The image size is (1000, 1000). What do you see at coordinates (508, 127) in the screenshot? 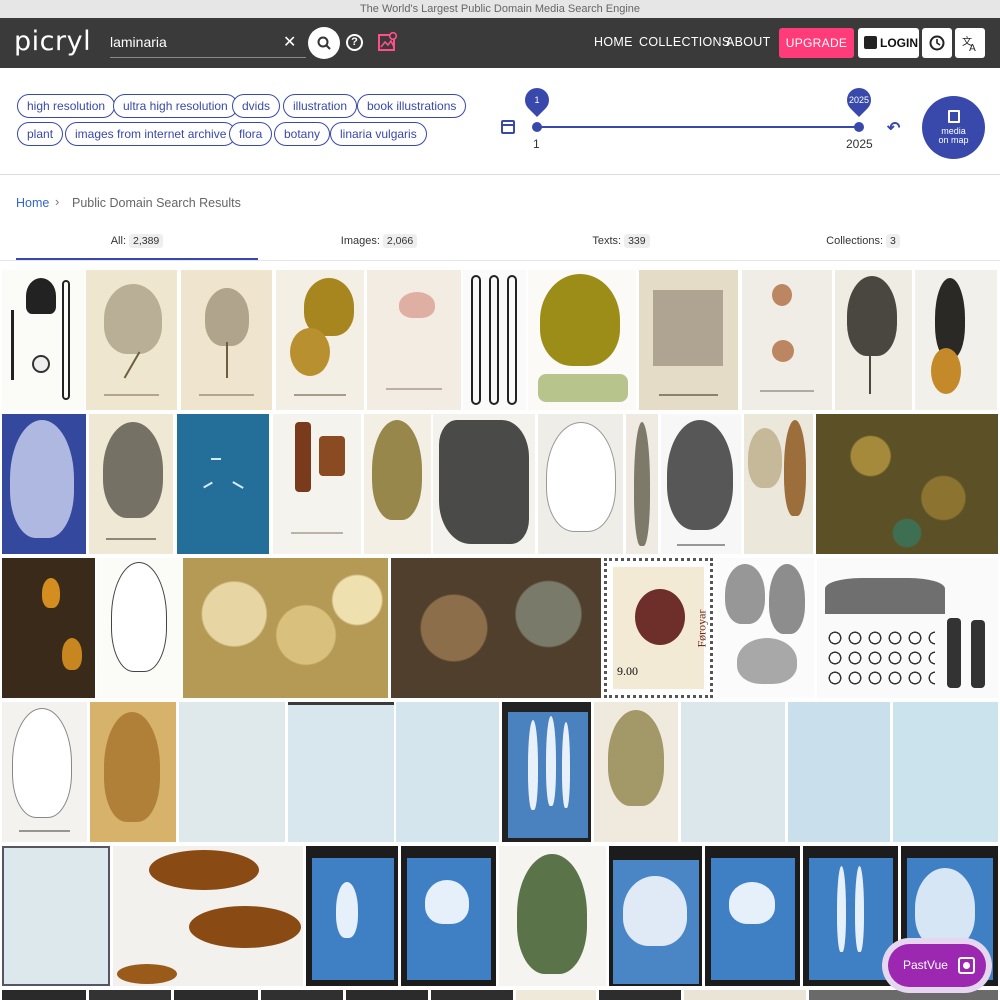
I see `calendar-icon` at bounding box center [508, 127].